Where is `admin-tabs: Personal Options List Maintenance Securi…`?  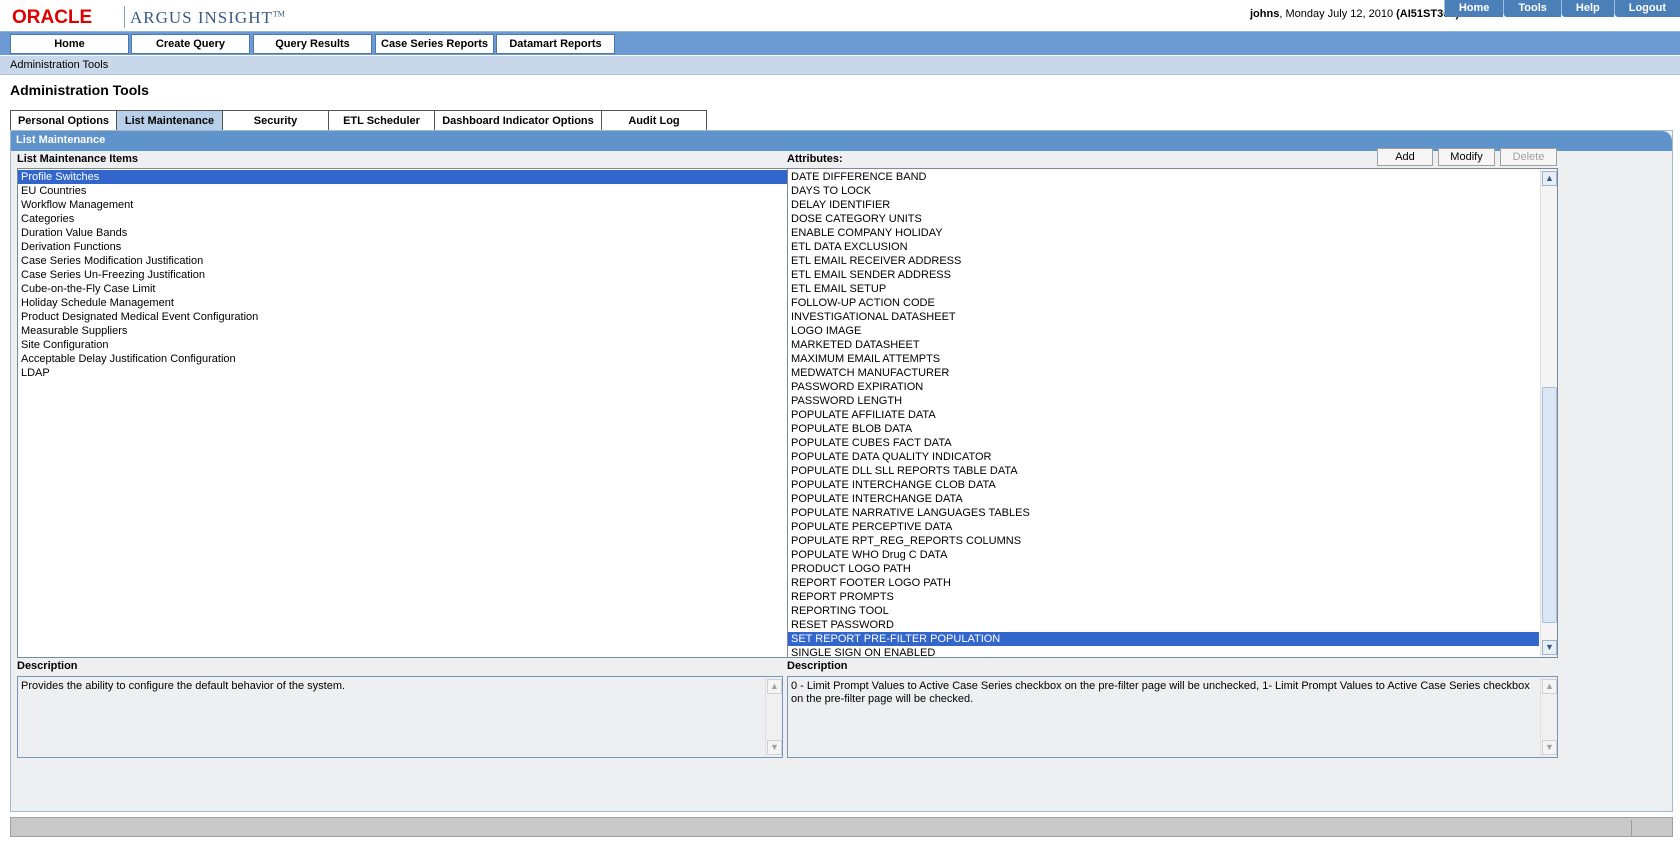
admin-tabs: Personal Options List Maintenance Securi… is located at coordinates (358, 120).